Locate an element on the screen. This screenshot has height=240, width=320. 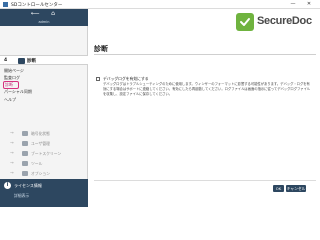
section-label: 診断 is located at coordinates (31, 61).